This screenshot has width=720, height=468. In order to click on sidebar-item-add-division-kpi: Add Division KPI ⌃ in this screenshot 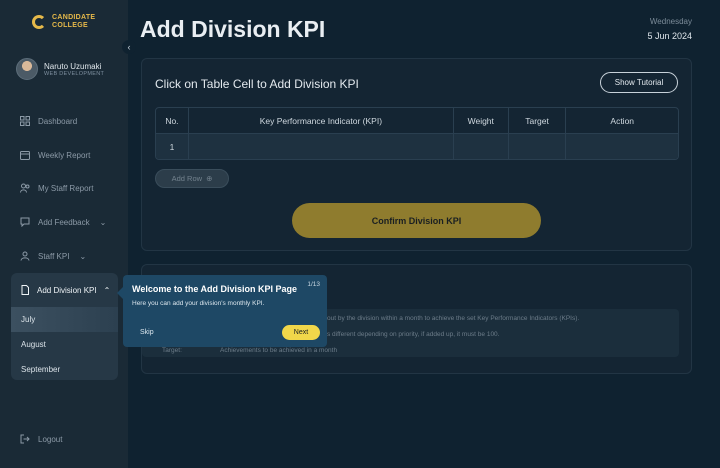, I will do `click(64, 290)`.